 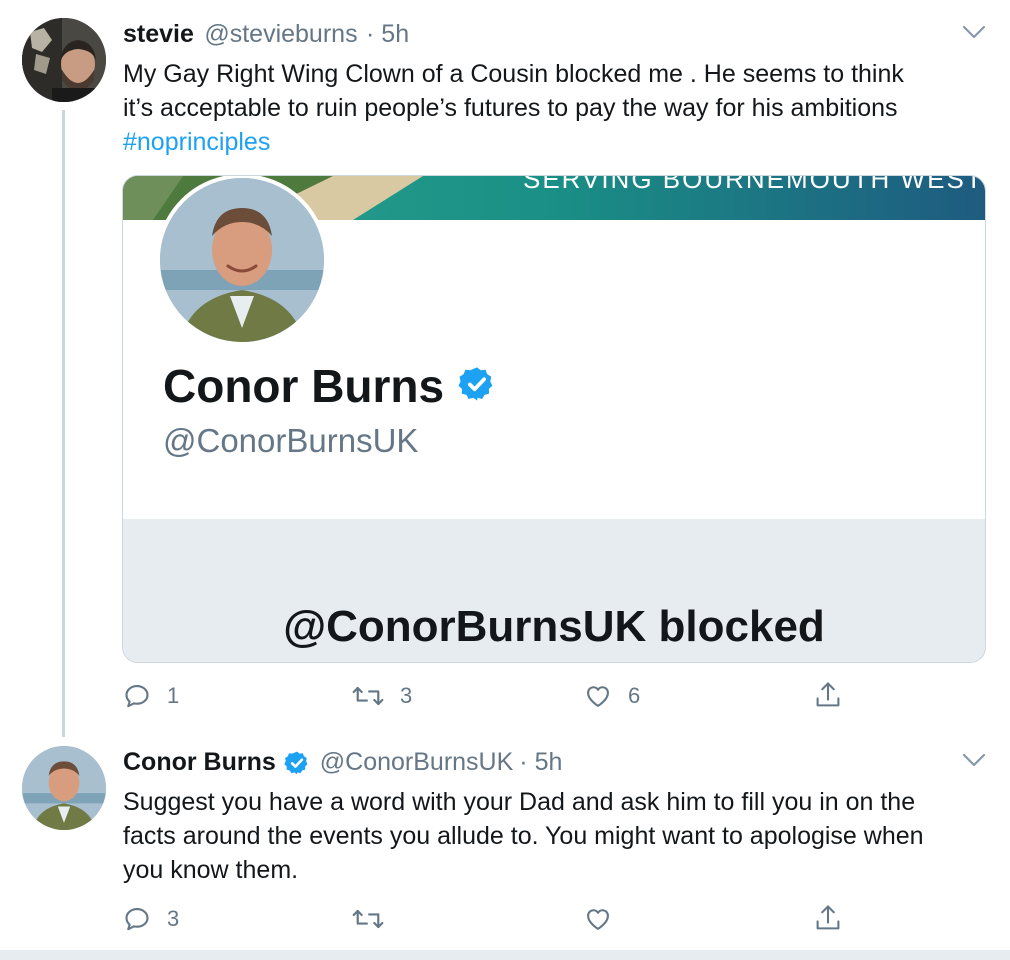 I want to click on hashtag-link: #noprinciples, so click(x=558, y=142).